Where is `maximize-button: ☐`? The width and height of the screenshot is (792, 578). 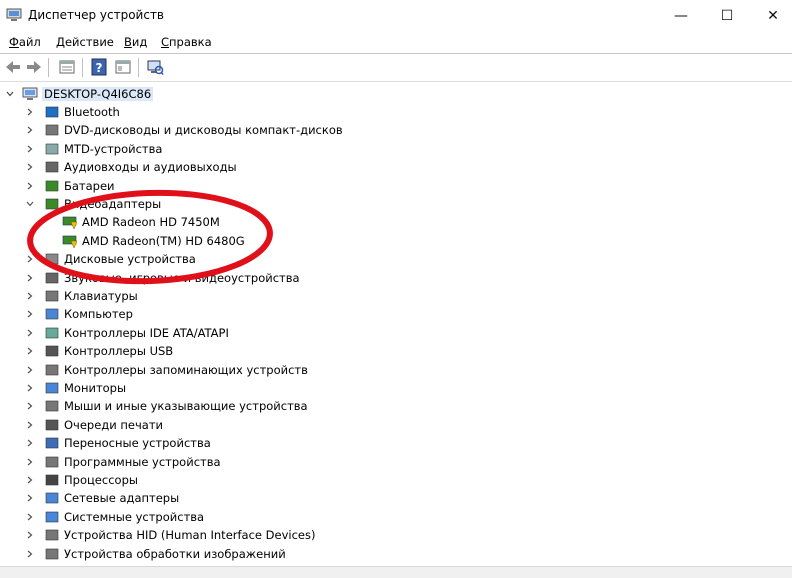 maximize-button: ☐ is located at coordinates (727, 15).